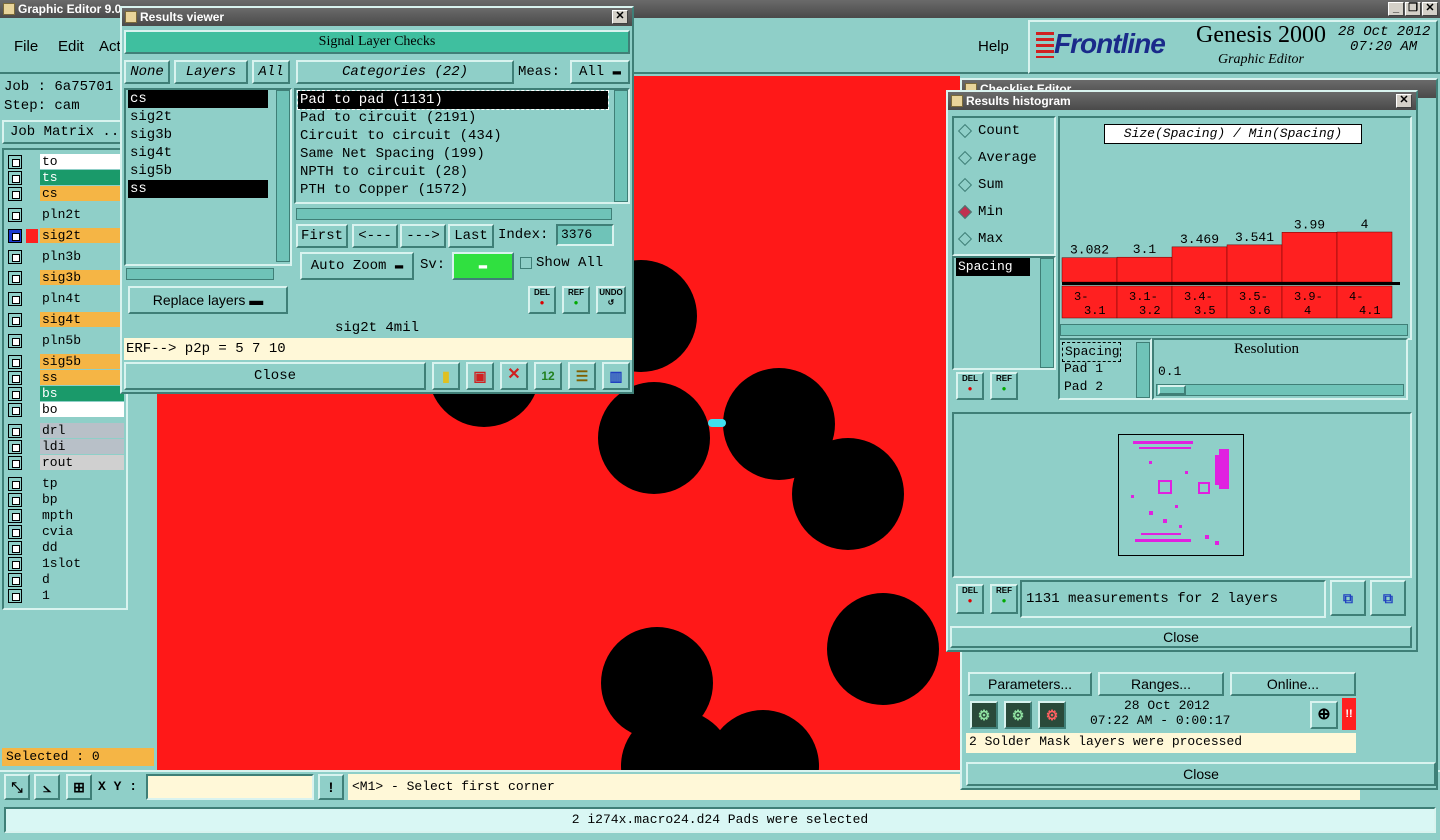 The image size is (1440, 840). What do you see at coordinates (66, 257) in the screenshot?
I see `layer-row: pln3b` at bounding box center [66, 257].